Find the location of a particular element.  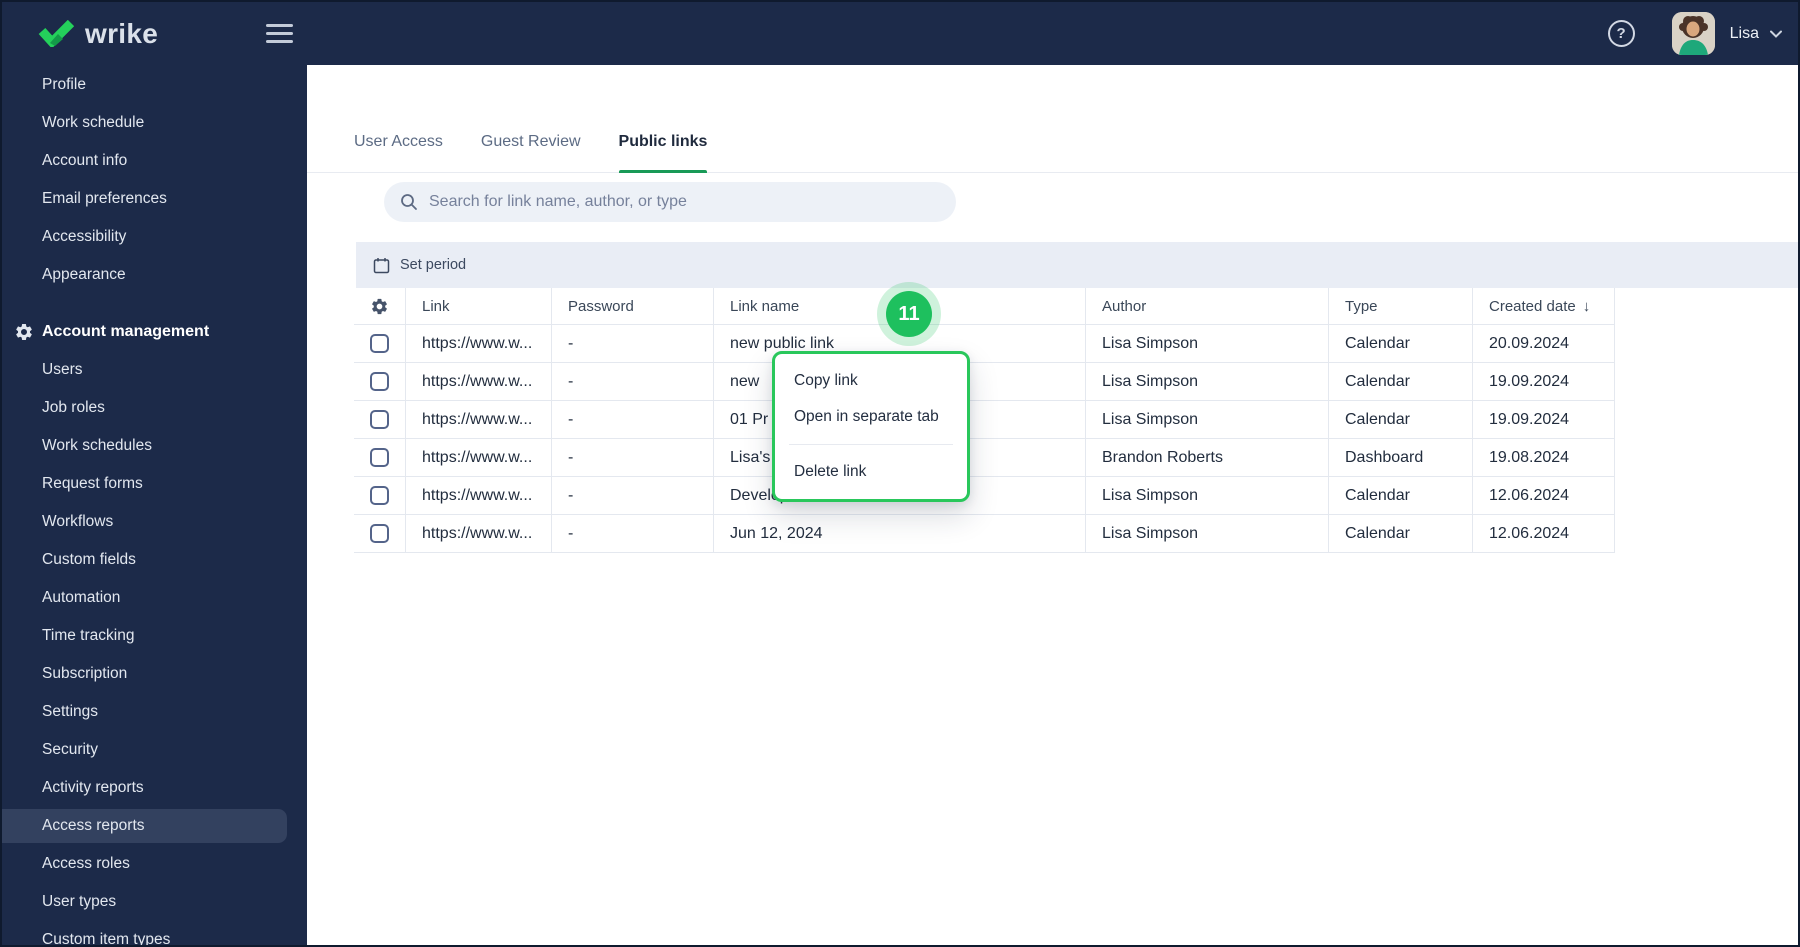

cell-author: Brandon Roberts is located at coordinates (1207, 458).